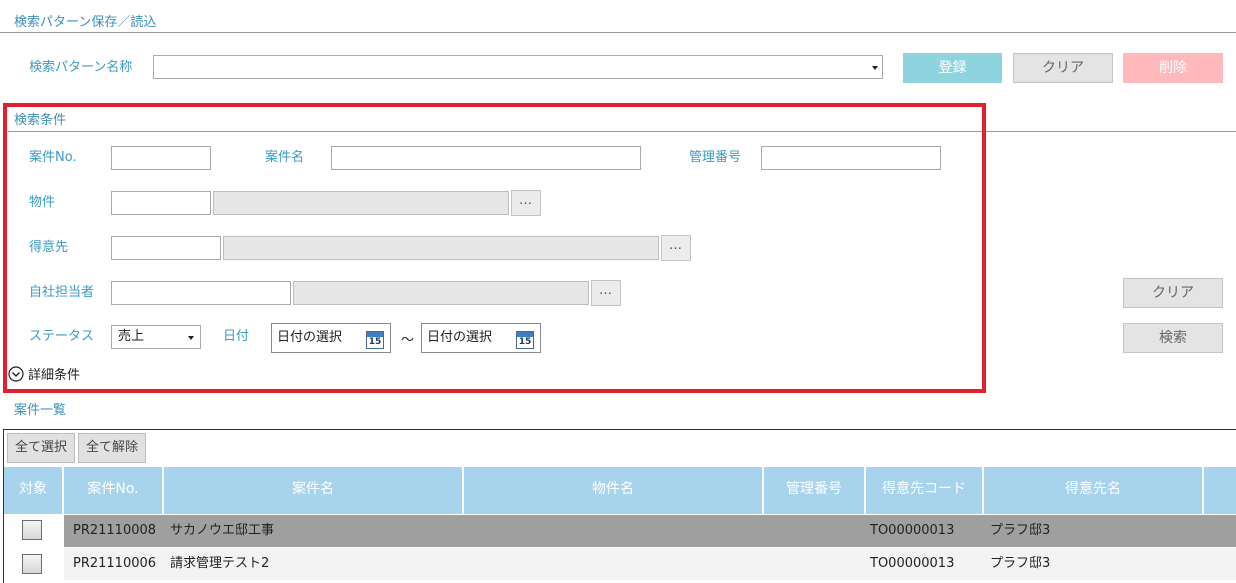  Describe the element at coordinates (815, 490) in the screenshot. I see `col-header-mgmt-no: 管理番号` at that location.